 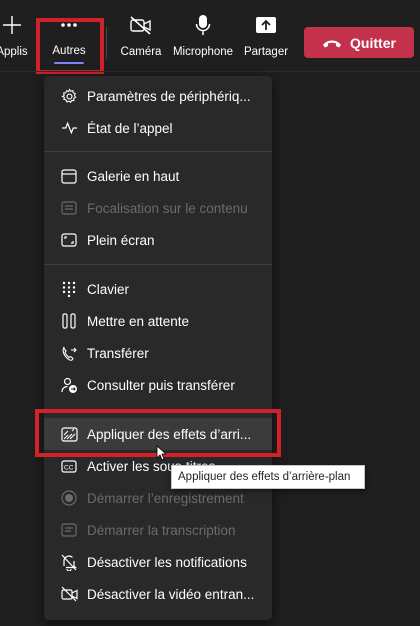 I want to click on transcript-icon, so click(x=69, y=530).